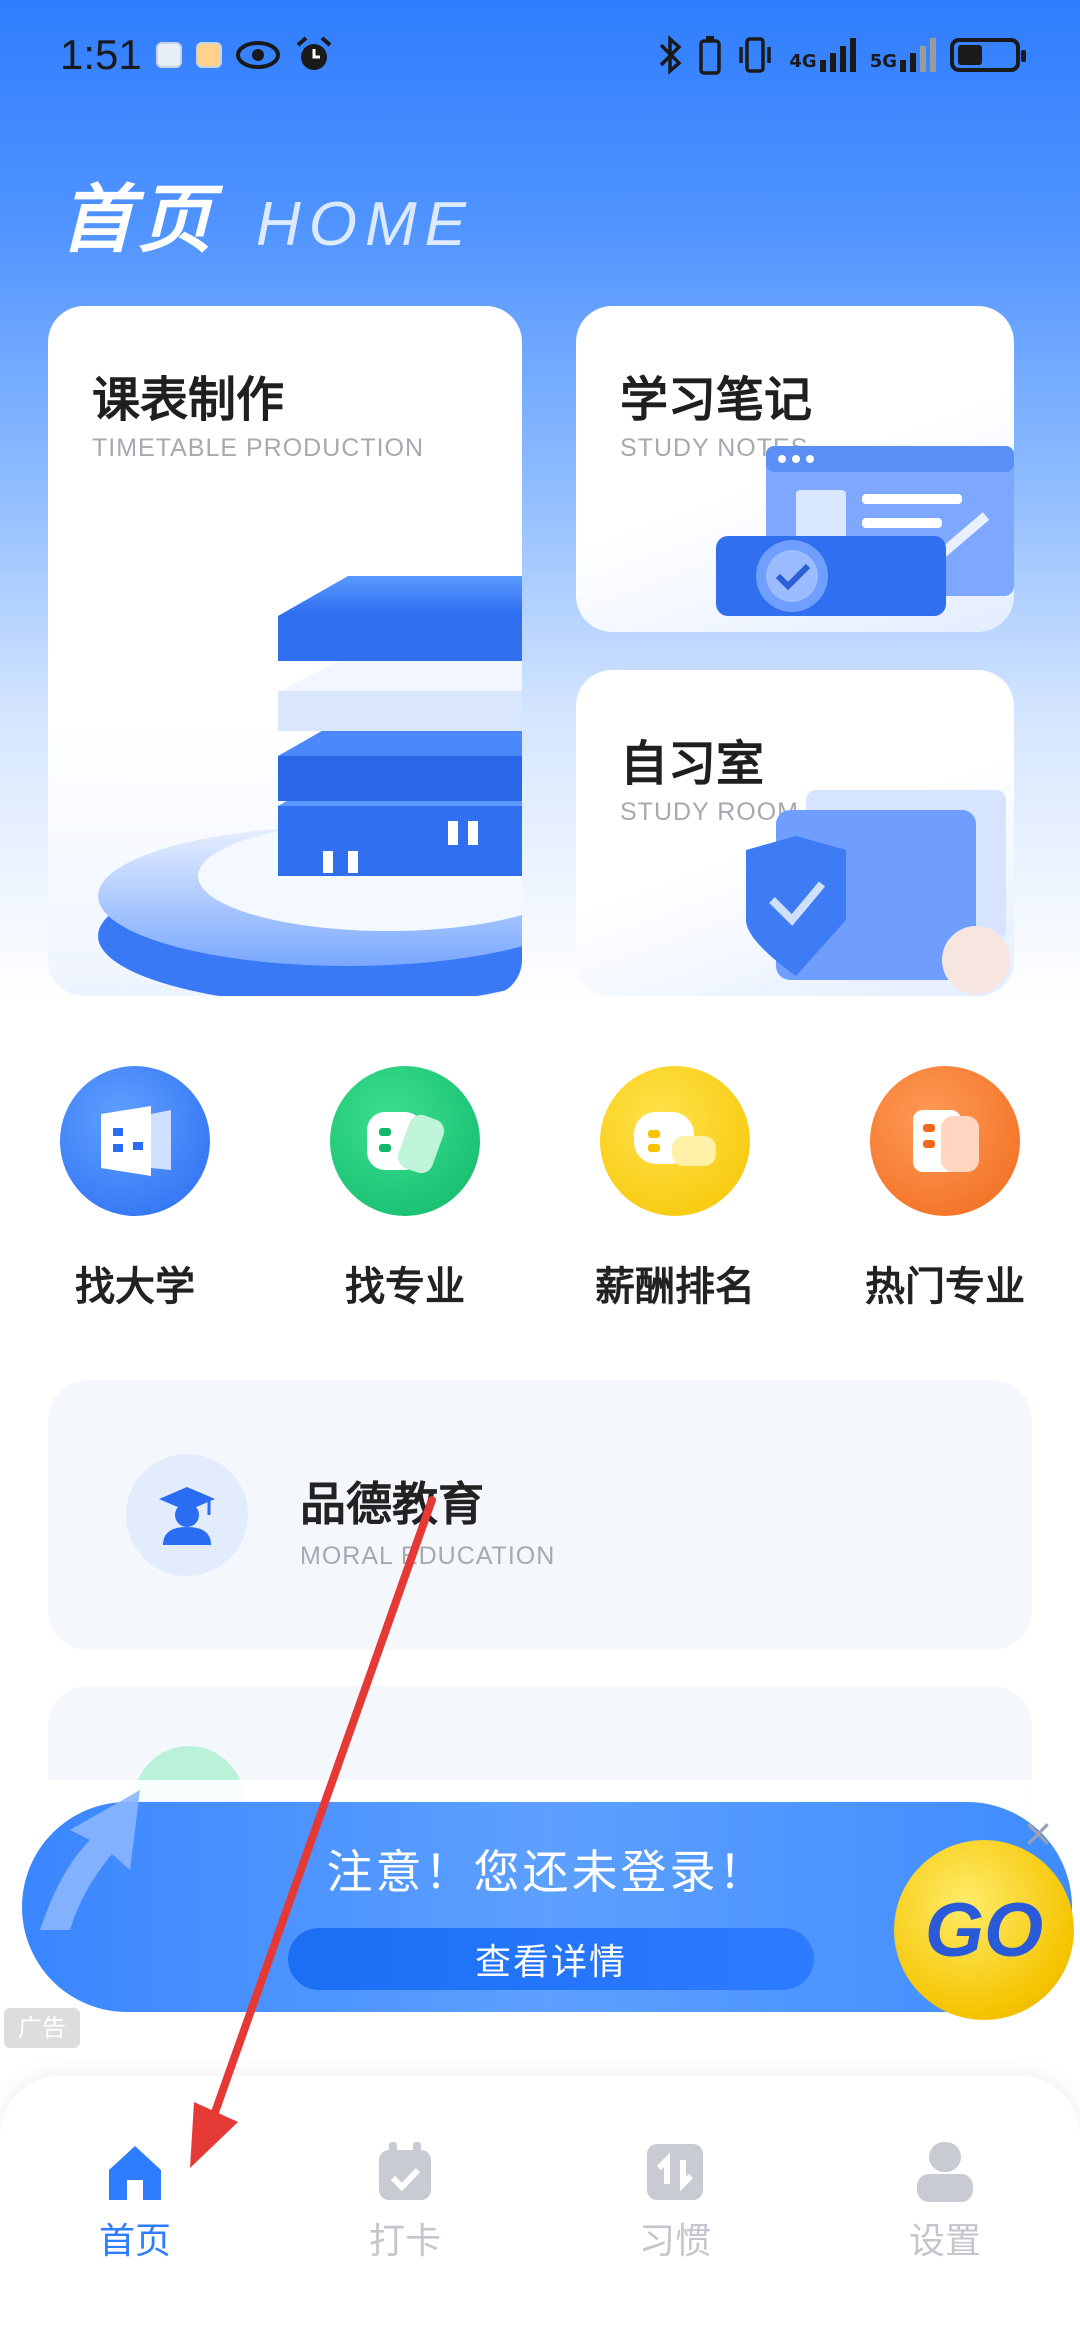 Image resolution: width=1080 pixels, height=2340 pixels. Describe the element at coordinates (405, 2171) in the screenshot. I see `calendar-check-icon` at that location.